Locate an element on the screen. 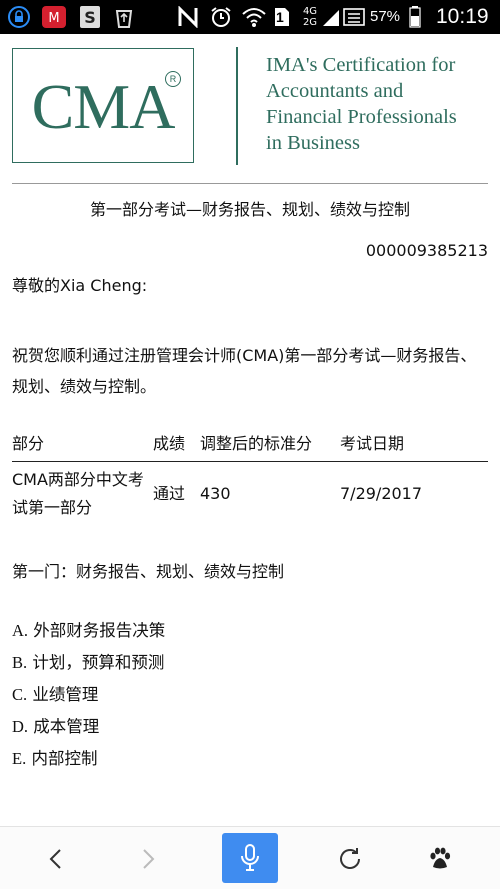 This screenshot has width=500, height=889. registered-mark: R is located at coordinates (173, 79).